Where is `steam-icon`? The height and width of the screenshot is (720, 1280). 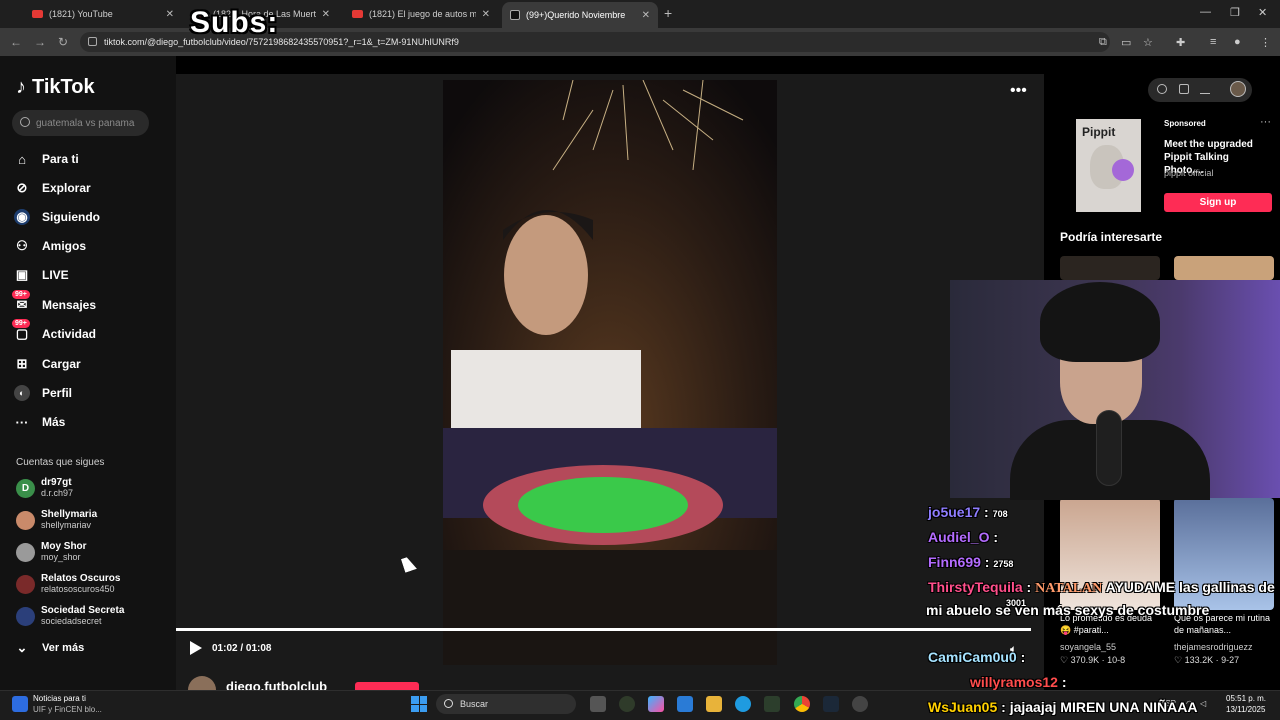 steam-icon is located at coordinates (831, 704).